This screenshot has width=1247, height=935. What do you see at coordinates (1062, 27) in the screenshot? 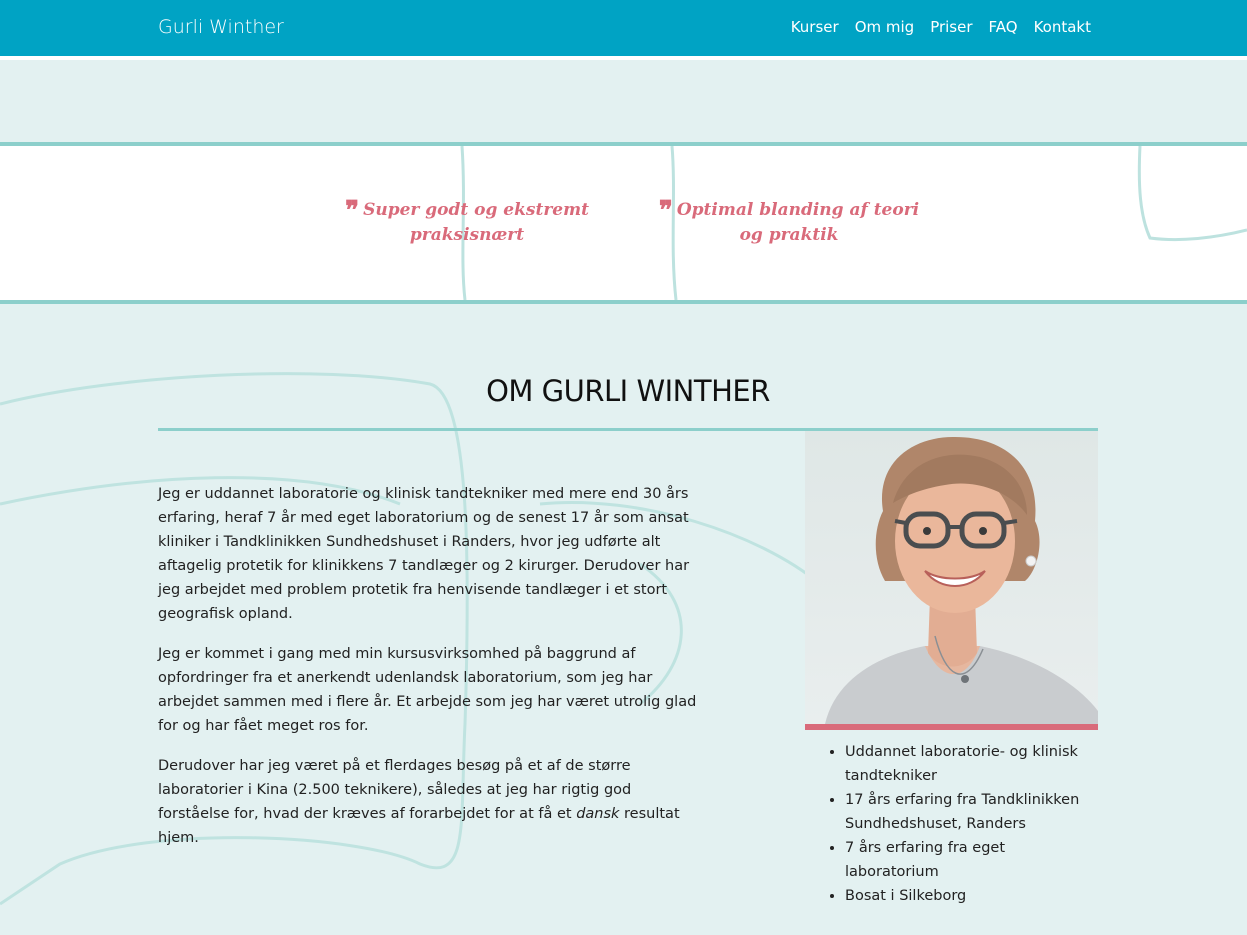
I see `nav-link-kontakt: Kontakt` at bounding box center [1062, 27].